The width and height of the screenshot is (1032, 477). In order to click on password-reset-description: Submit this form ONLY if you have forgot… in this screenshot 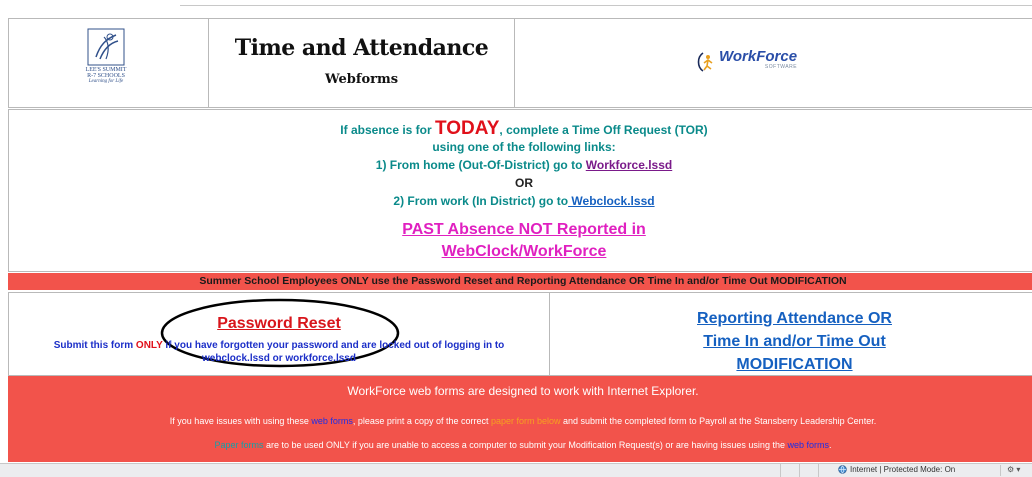, I will do `click(279, 352)`.